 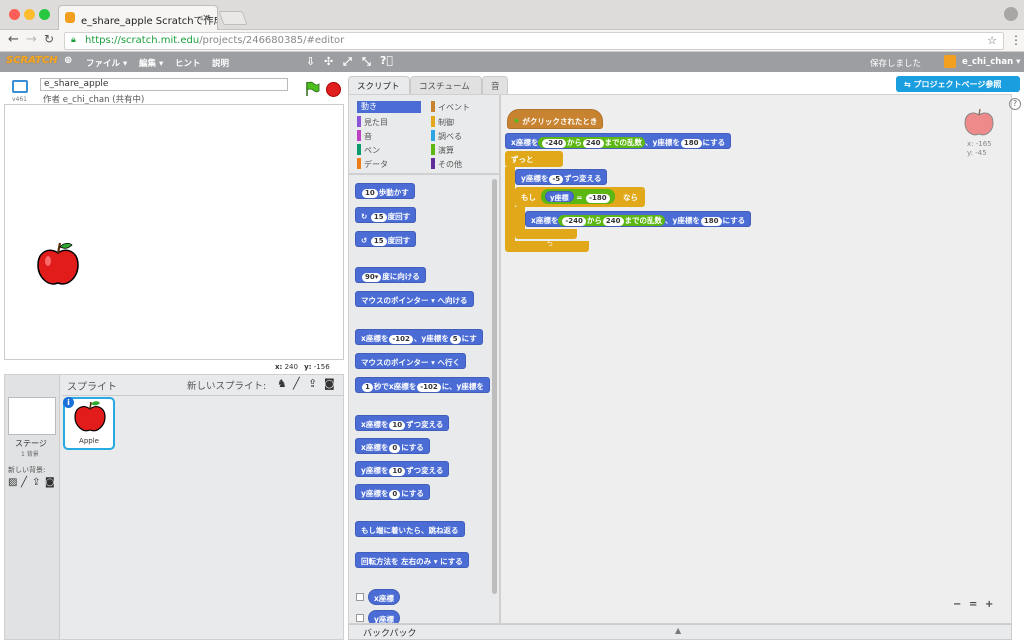 What do you see at coordinates (989, 604) in the screenshot?
I see `zoom-in-icon: +` at bounding box center [989, 604].